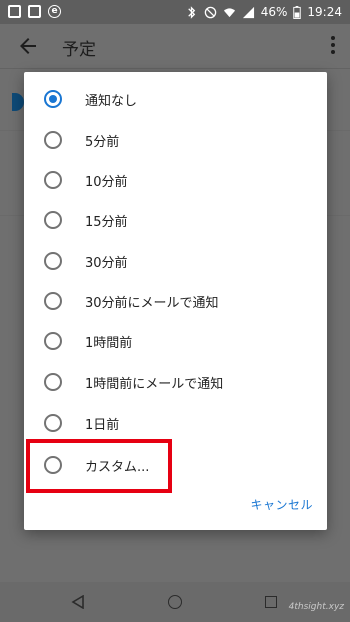 The width and height of the screenshot is (350, 622). I want to click on option-label: 30分前, so click(106, 263).